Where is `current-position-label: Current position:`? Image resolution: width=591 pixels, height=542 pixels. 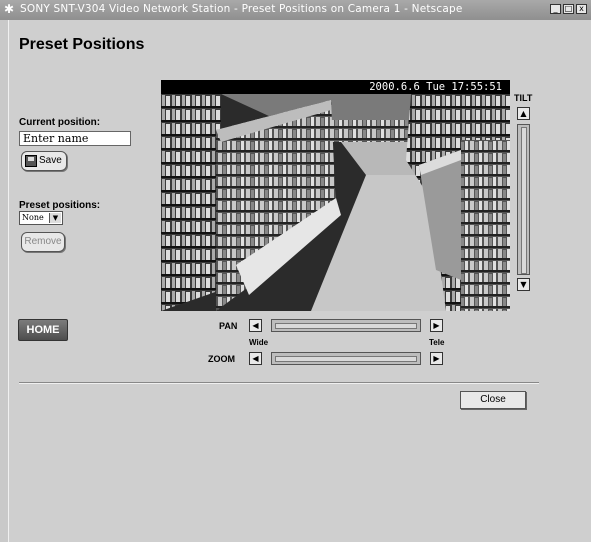
current-position-label: Current position: is located at coordinates (60, 122).